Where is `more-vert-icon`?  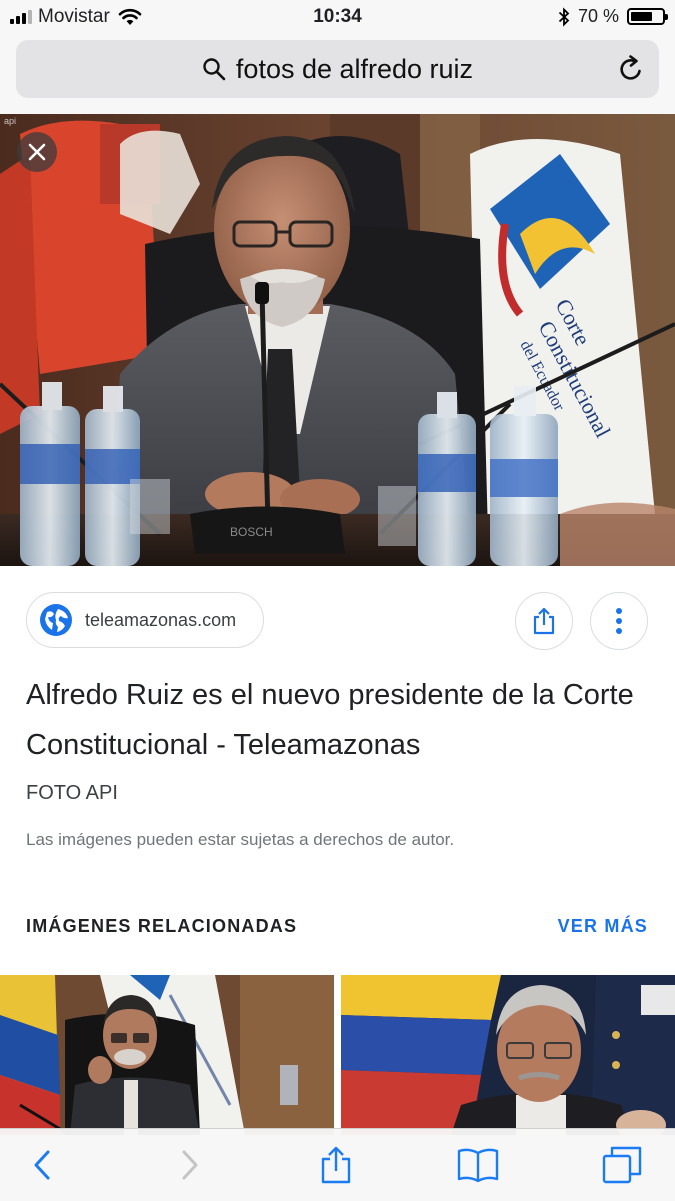
more-vert-icon is located at coordinates (619, 621).